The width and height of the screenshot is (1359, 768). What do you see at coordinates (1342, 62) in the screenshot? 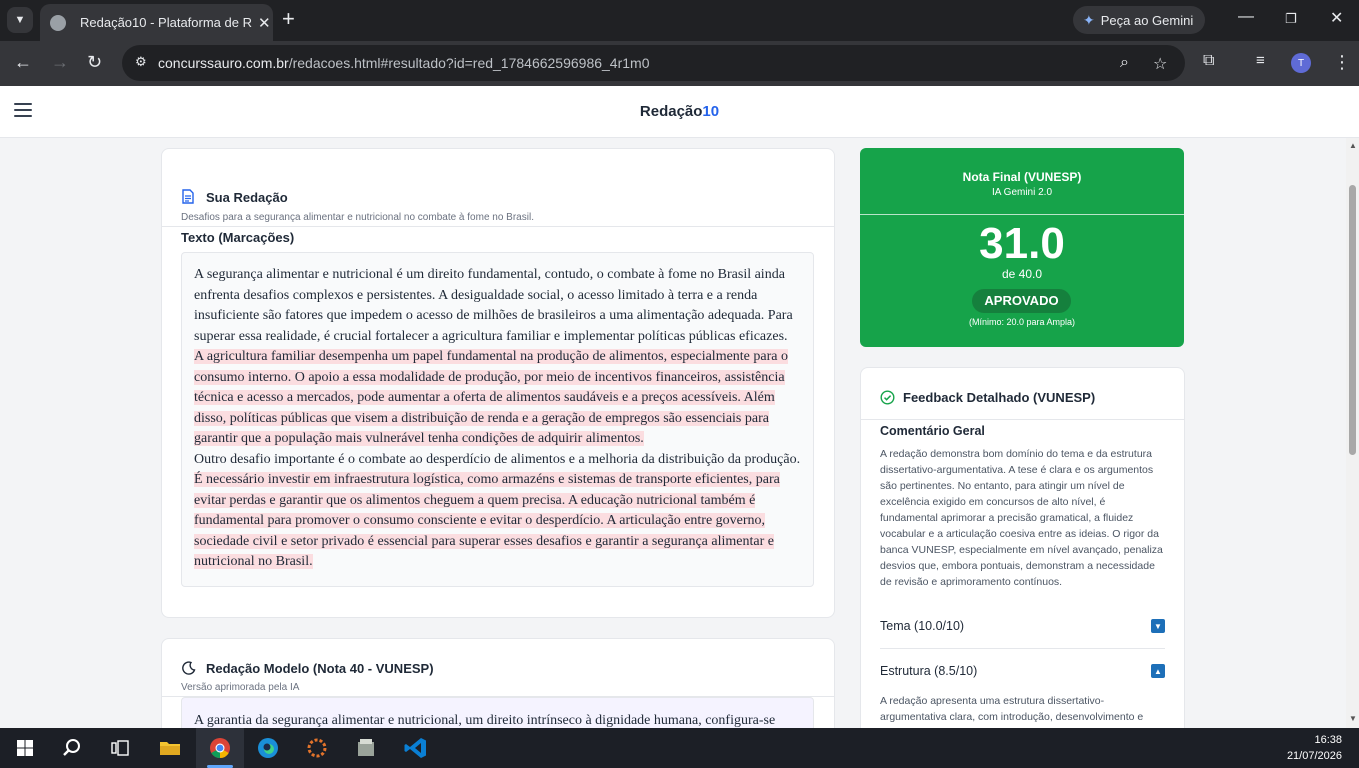
I see `menu-kebab-icon: ⋮` at bounding box center [1342, 62].